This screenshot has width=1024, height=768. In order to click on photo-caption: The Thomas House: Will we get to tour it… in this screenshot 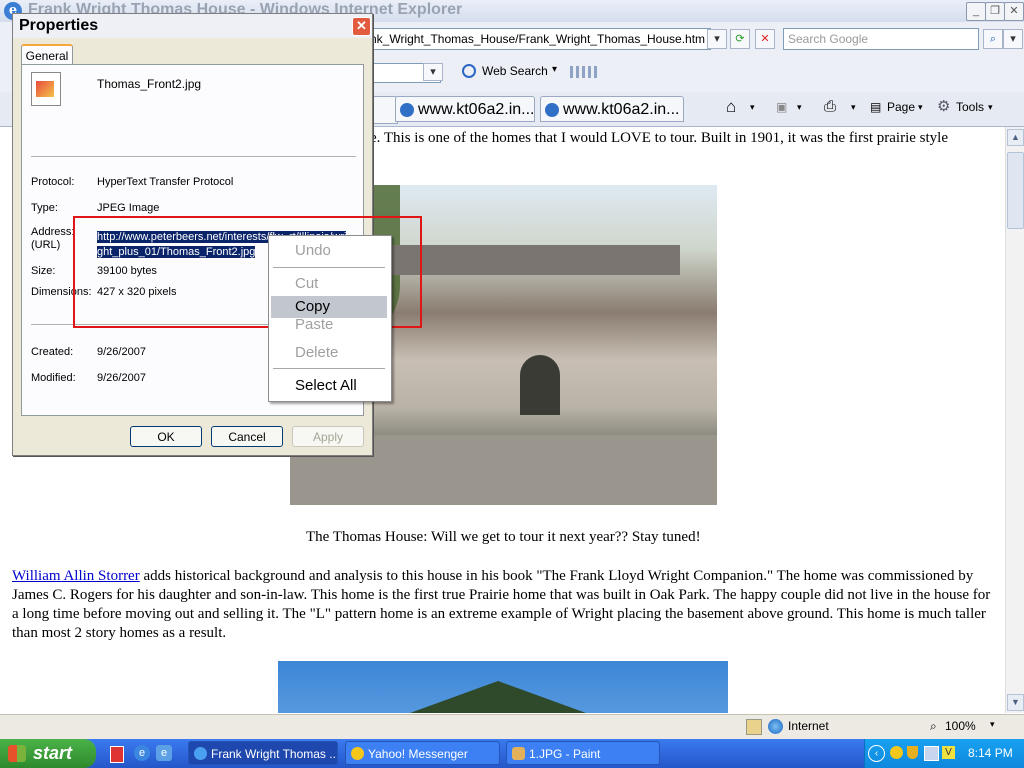, I will do `click(503, 537)`.